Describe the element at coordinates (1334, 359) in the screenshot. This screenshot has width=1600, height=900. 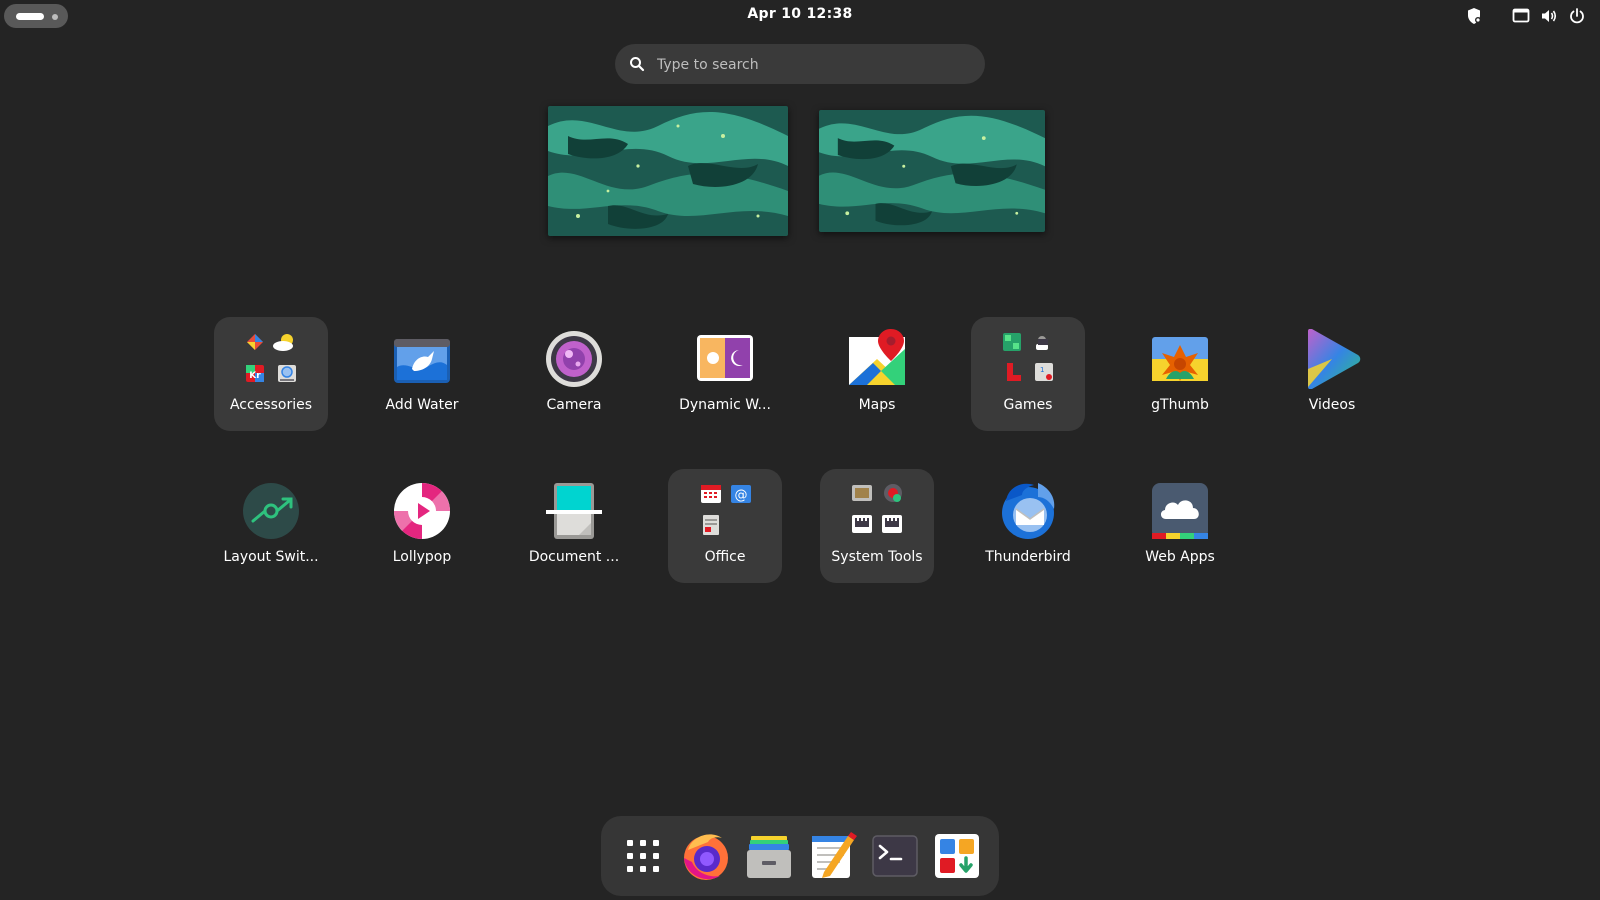
I see `videos-icon` at that location.